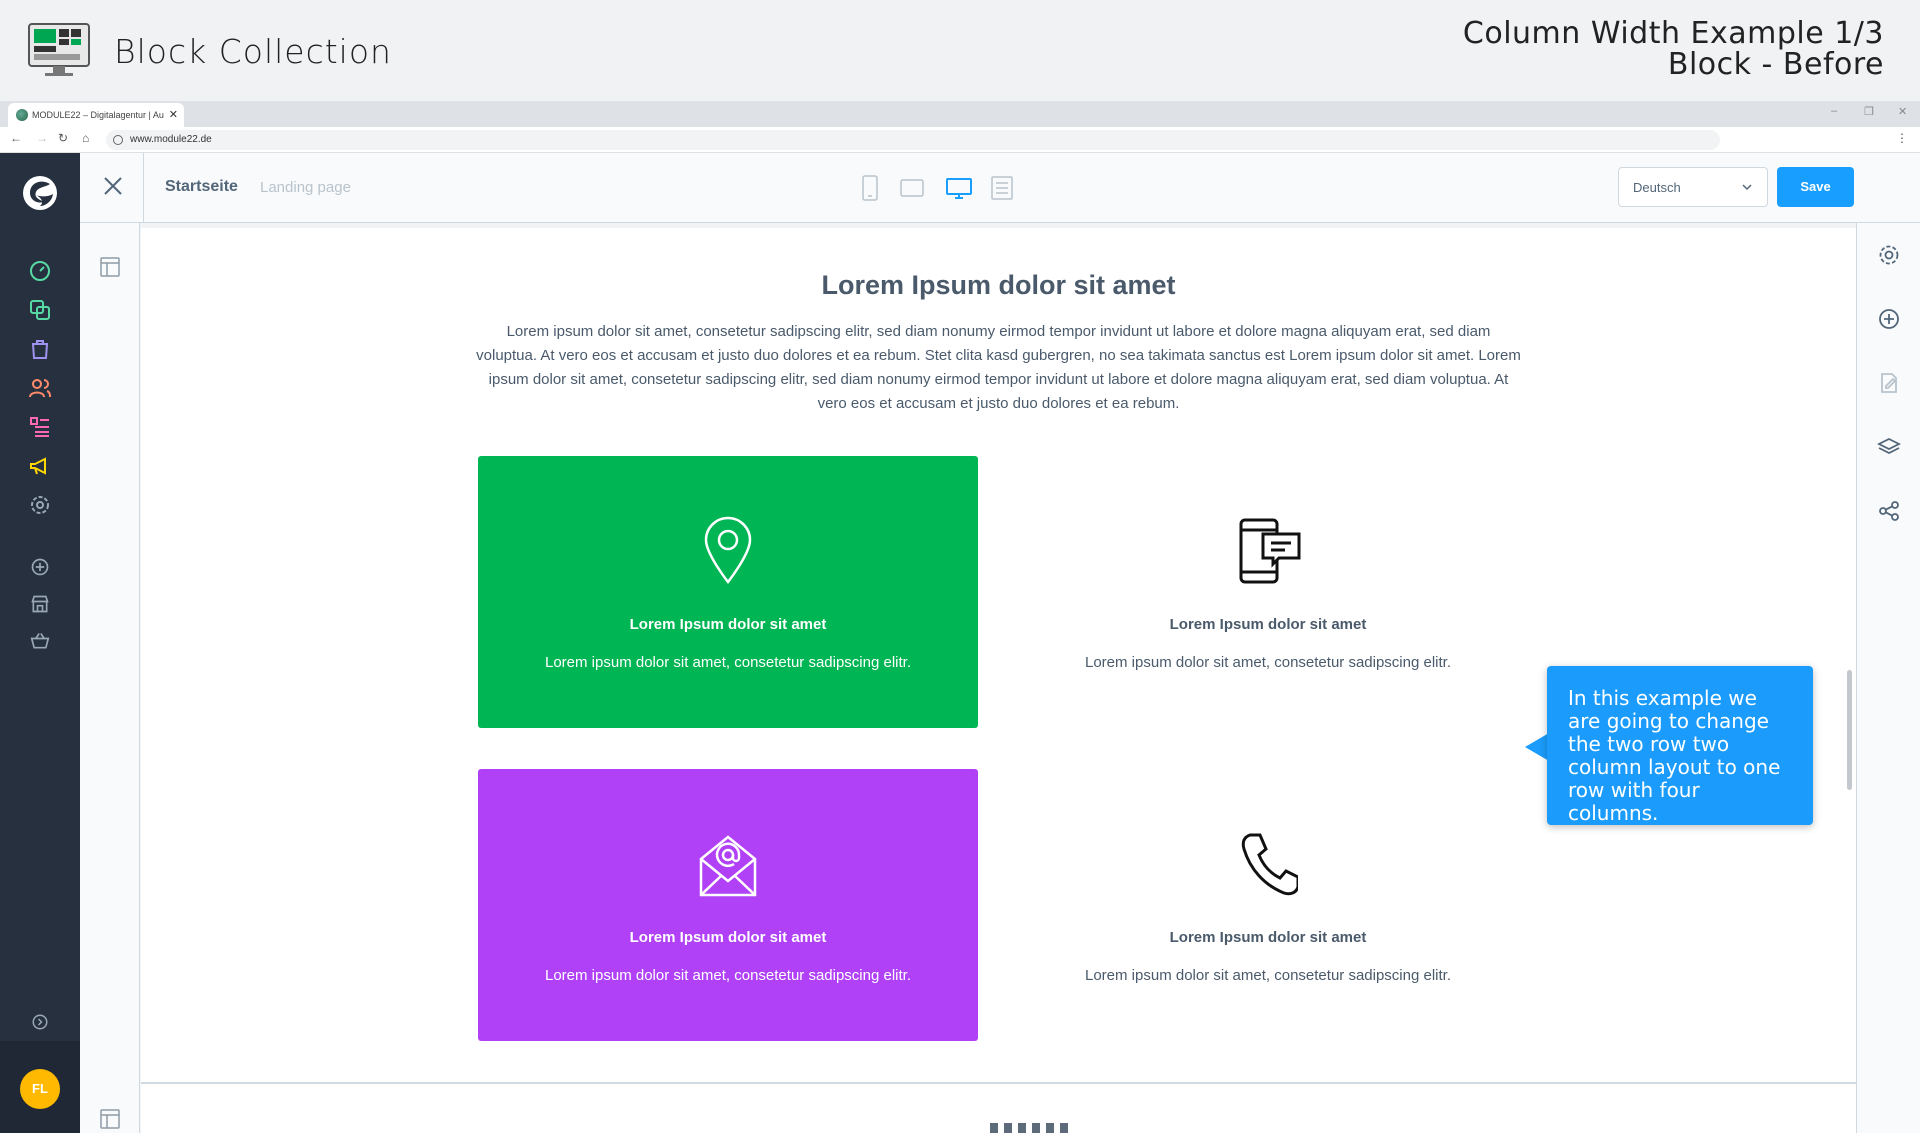  I want to click on forward-icon: →, so click(42, 138).